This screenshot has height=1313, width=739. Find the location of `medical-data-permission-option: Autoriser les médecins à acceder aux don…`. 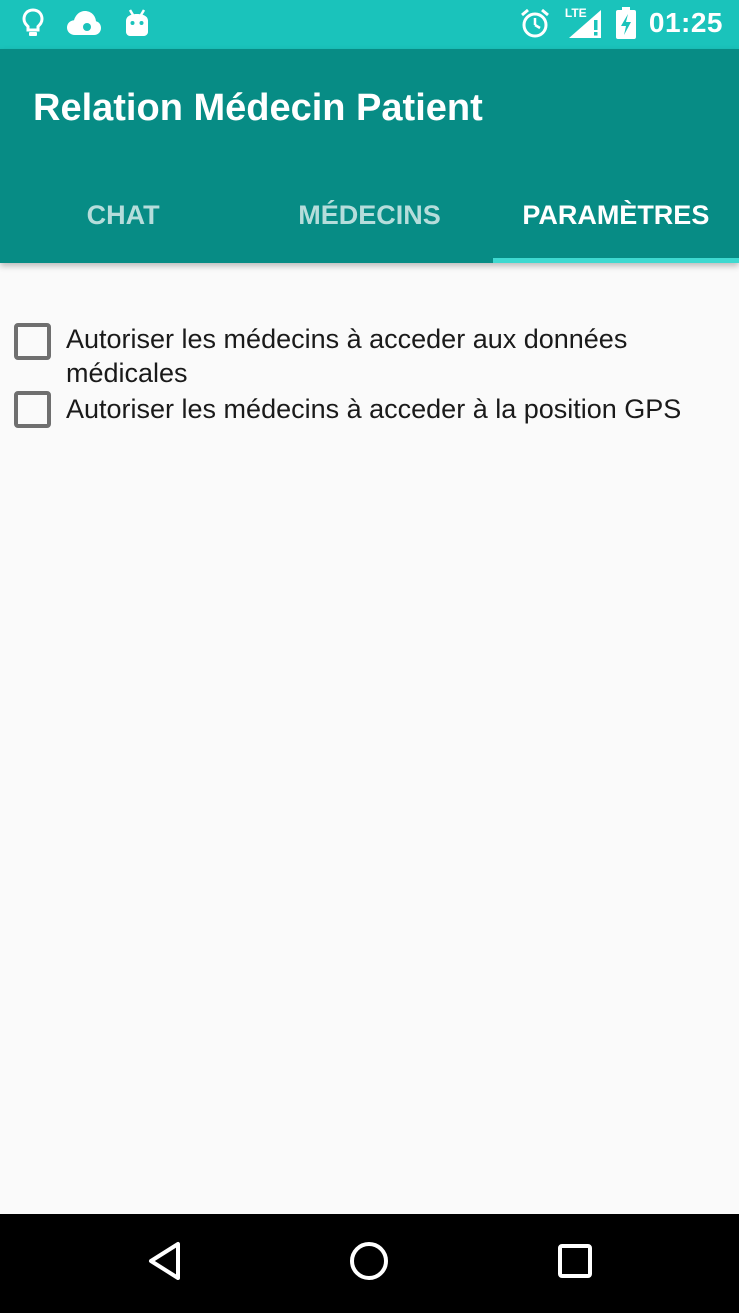

medical-data-permission-option: Autoriser les médecins à acceder aux don… is located at coordinates (367, 356).